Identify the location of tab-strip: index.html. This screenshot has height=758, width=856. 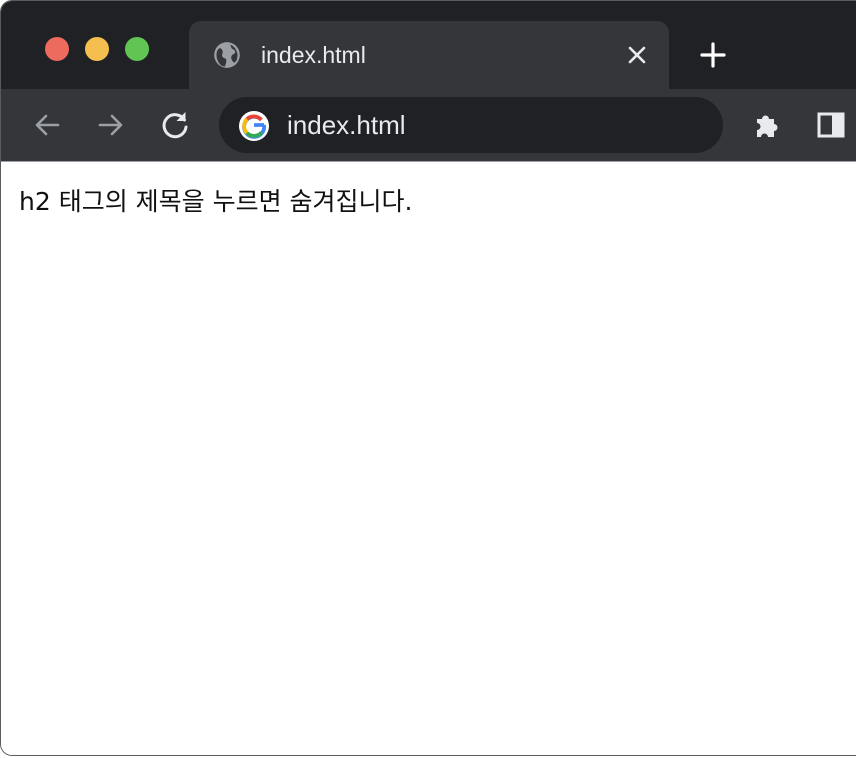
(428, 45).